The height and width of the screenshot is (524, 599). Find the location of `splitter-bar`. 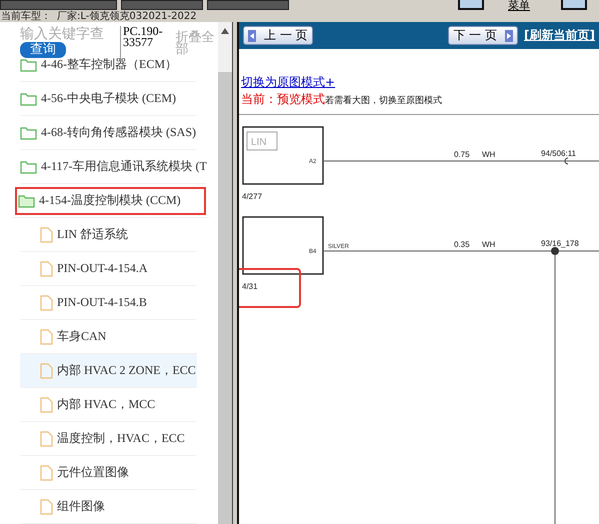

splitter-bar is located at coordinates (235, 273).